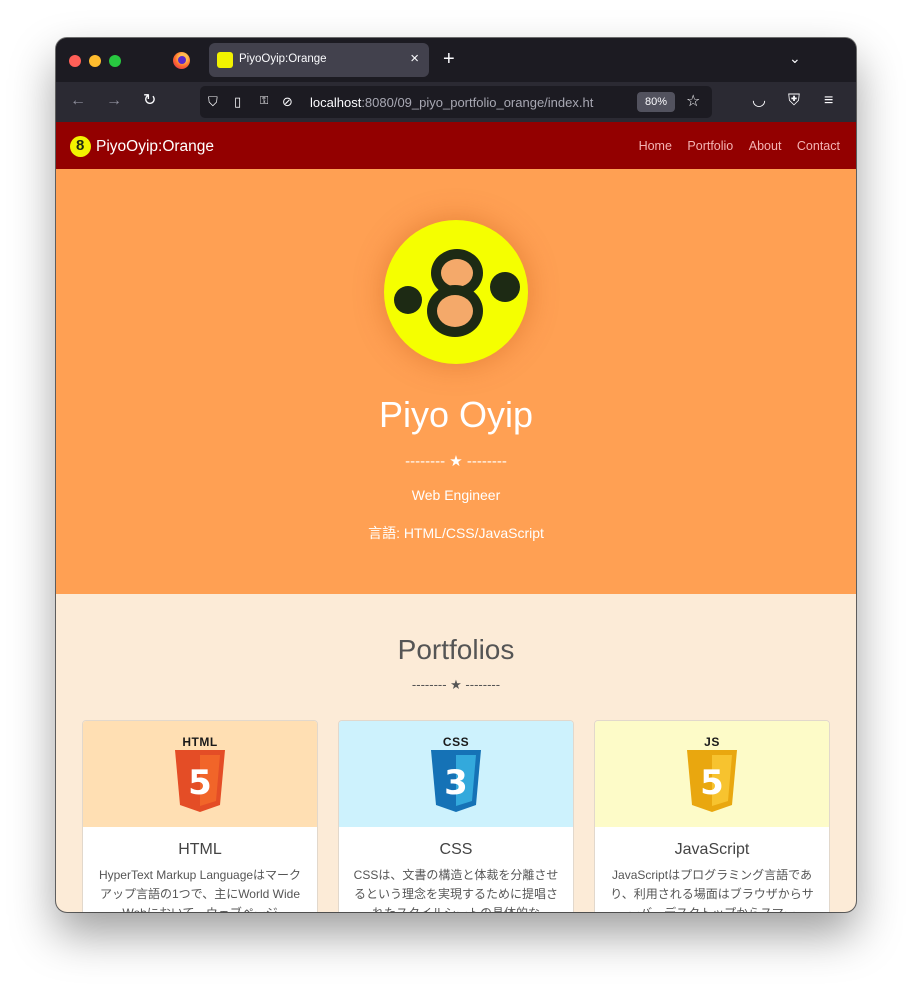 The image size is (912, 987). What do you see at coordinates (181, 60) in the screenshot?
I see `firefox-icon` at bounding box center [181, 60].